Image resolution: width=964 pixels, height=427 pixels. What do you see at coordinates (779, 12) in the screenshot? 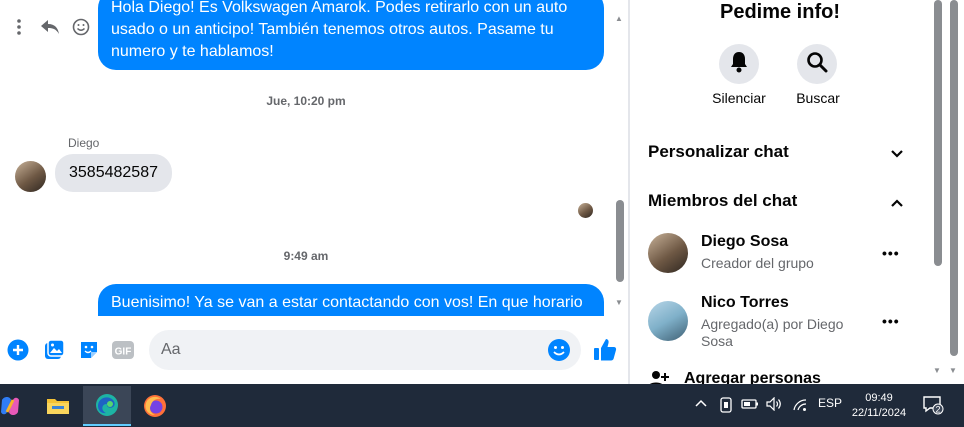
I see `chat-title: Pedime info!` at bounding box center [779, 12].